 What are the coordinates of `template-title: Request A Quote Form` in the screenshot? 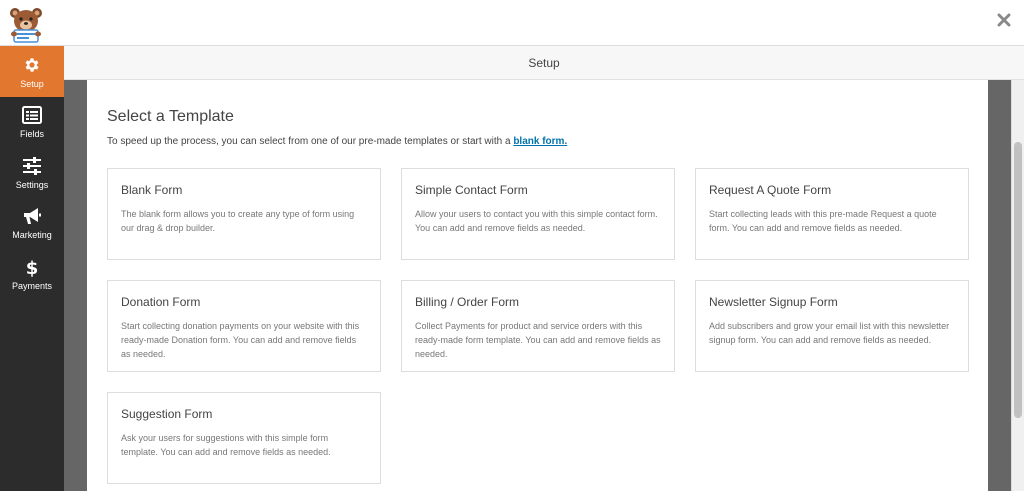 It's located at (770, 190).